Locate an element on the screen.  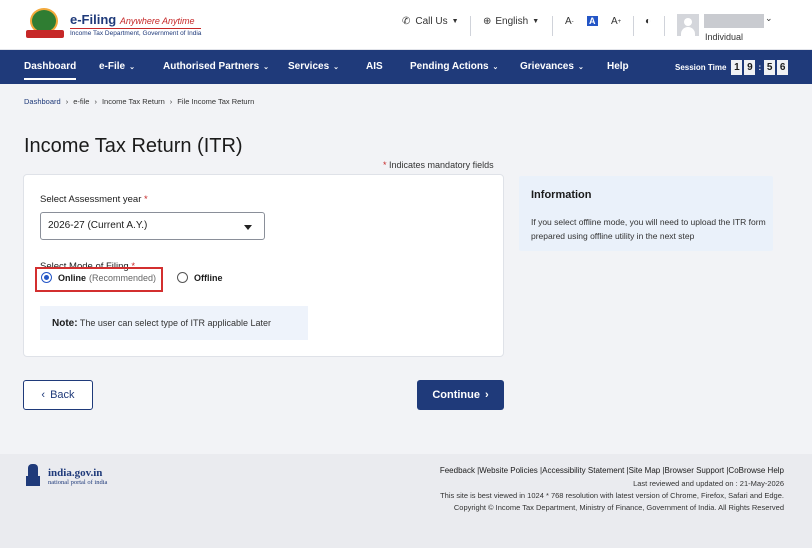
nav-pending-actions: Pending Actions ⌄ is located at coordinates (454, 67).